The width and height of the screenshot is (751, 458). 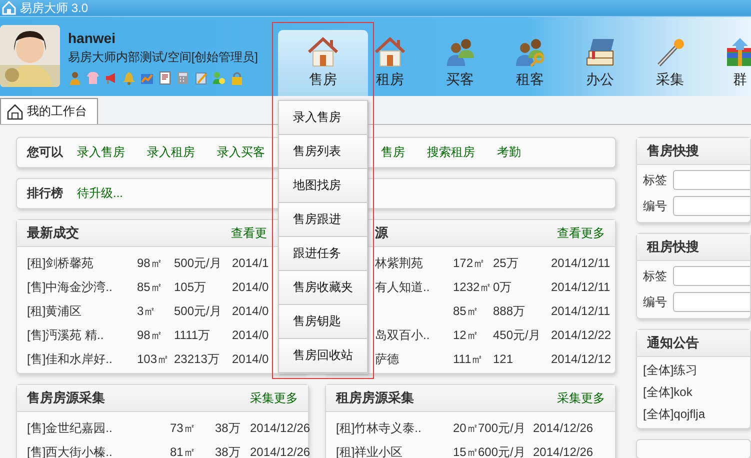 What do you see at coordinates (249, 233) in the screenshot?
I see `more-link: 查看更` at bounding box center [249, 233].